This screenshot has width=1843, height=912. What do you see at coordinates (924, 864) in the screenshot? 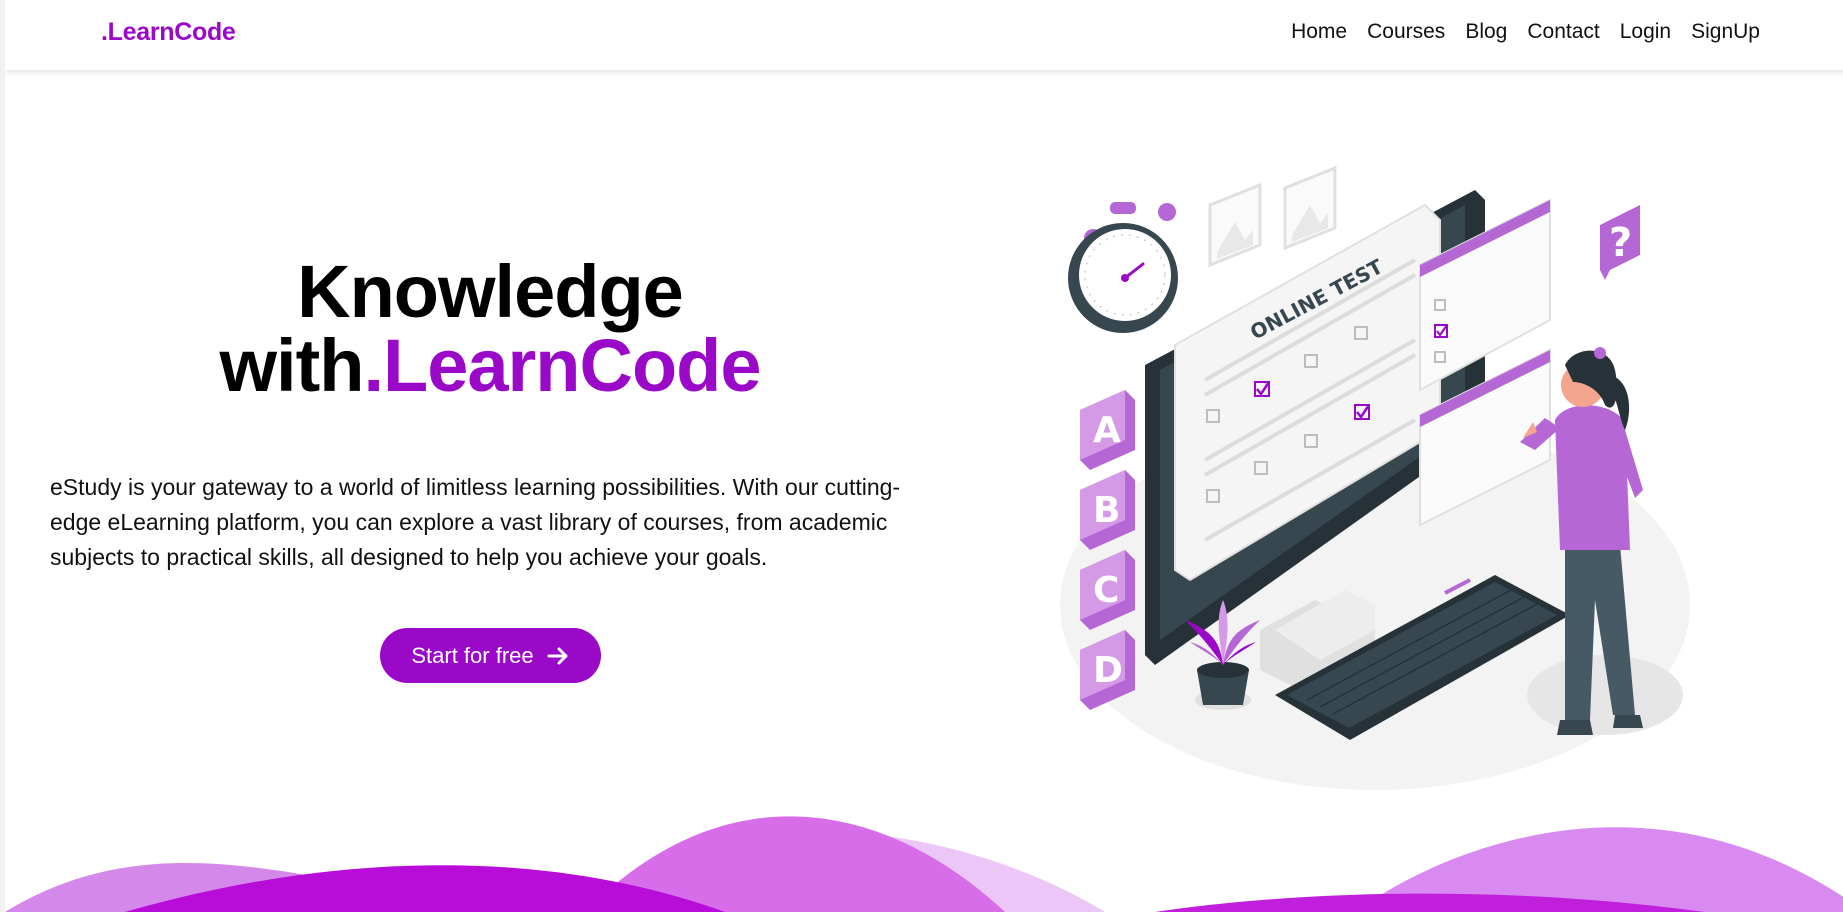
I see `decorative-waves` at bounding box center [924, 864].